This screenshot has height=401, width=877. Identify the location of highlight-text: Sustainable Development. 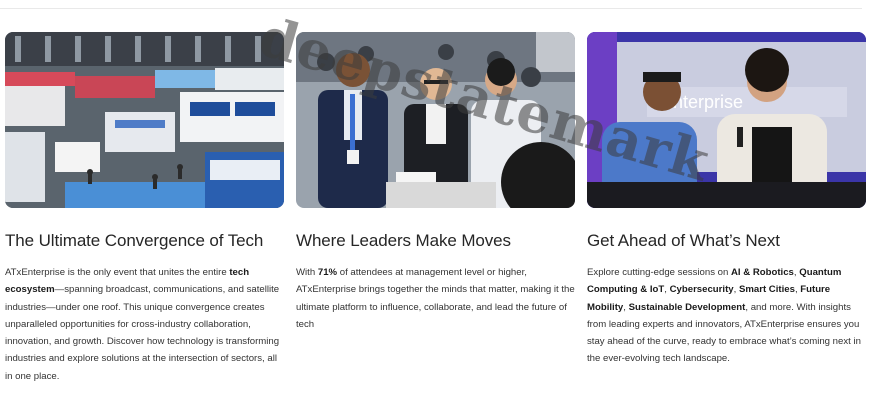
(687, 307).